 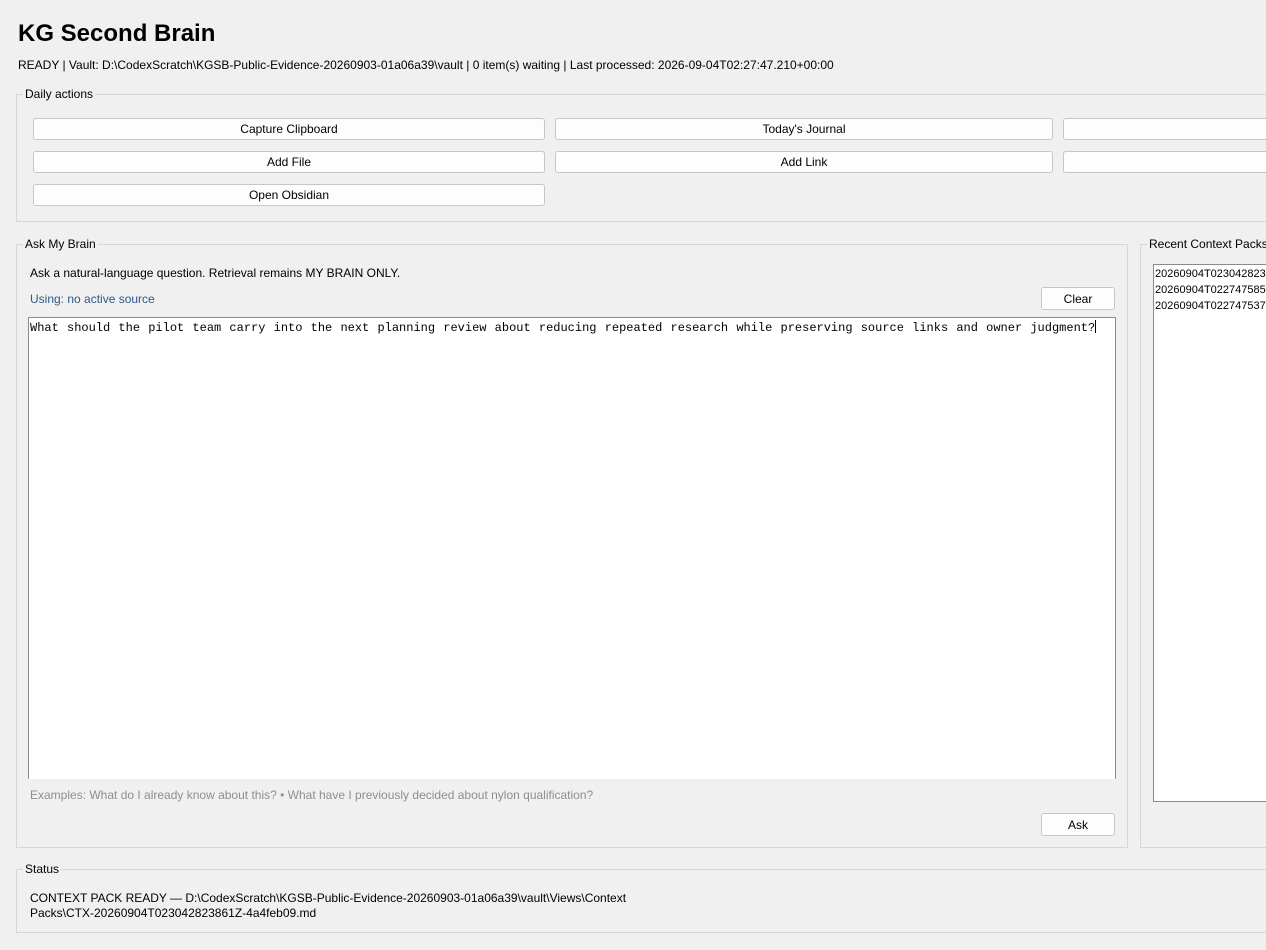 What do you see at coordinates (289, 195) in the screenshot?
I see `open-obsidian-button: Open Obsidian` at bounding box center [289, 195].